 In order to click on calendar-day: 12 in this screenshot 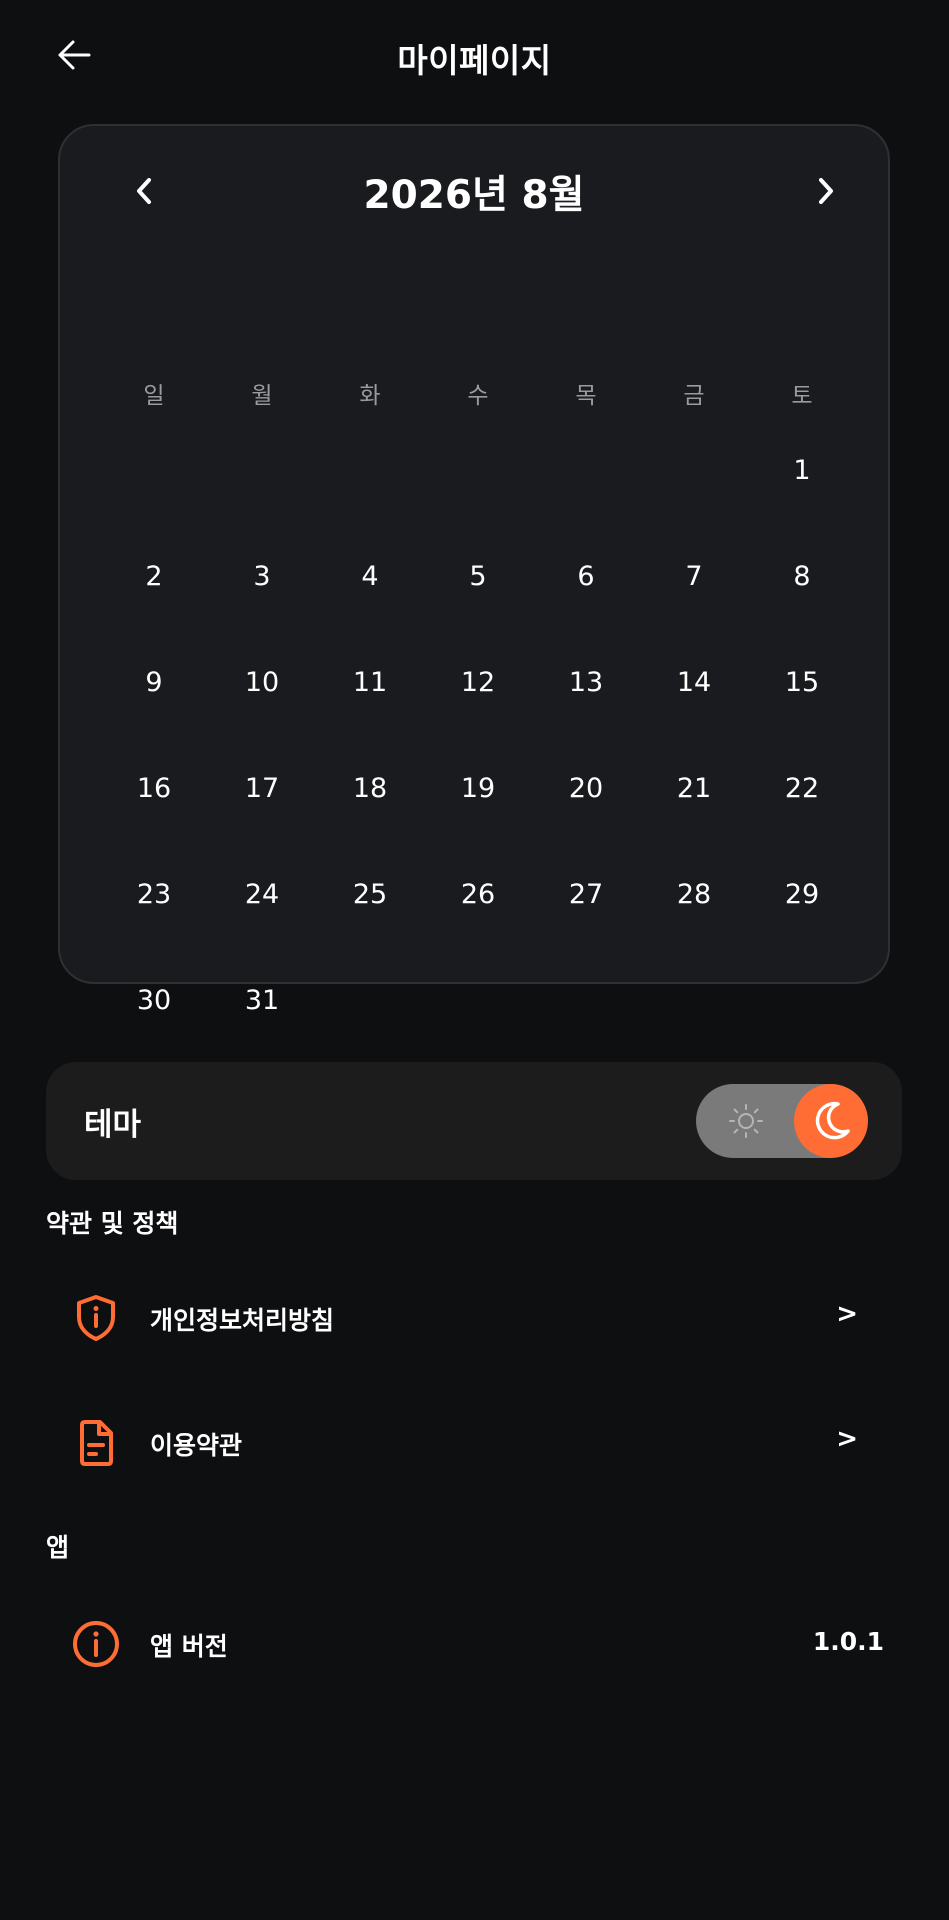, I will do `click(478, 711)`.